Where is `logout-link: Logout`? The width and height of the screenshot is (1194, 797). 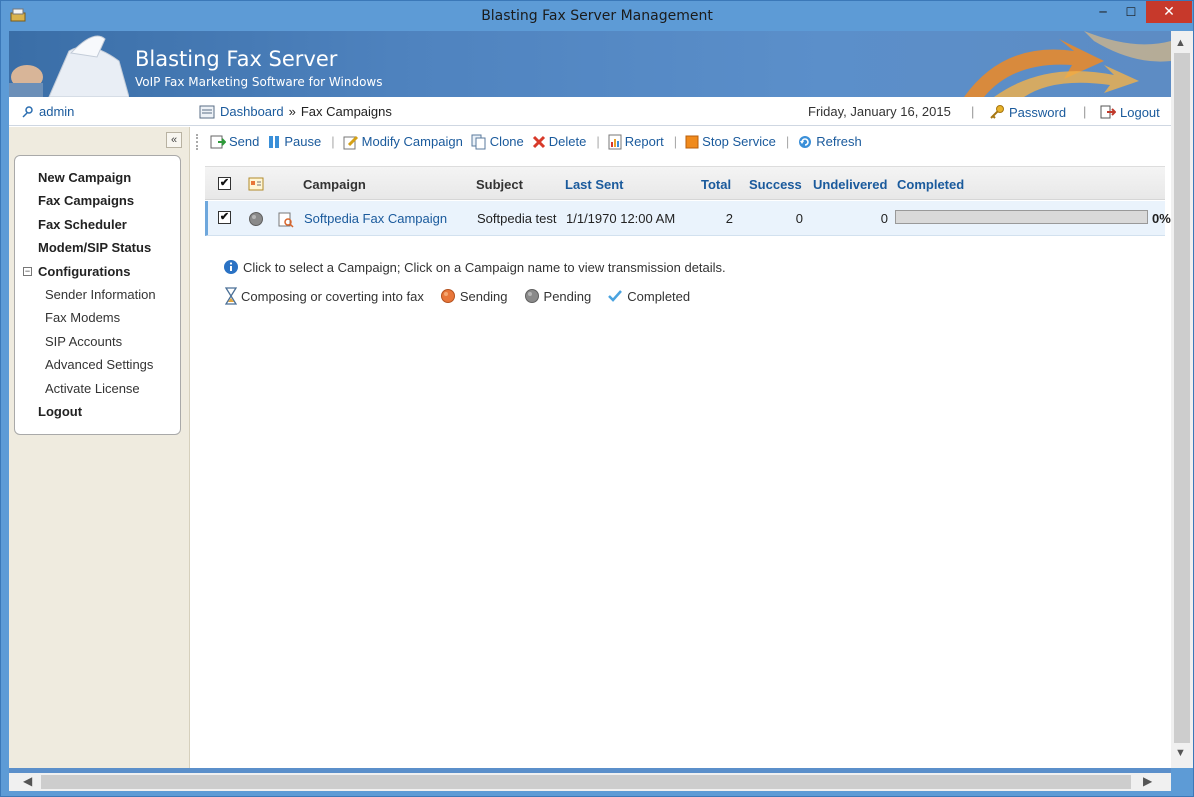 logout-link: Logout is located at coordinates (1130, 112).